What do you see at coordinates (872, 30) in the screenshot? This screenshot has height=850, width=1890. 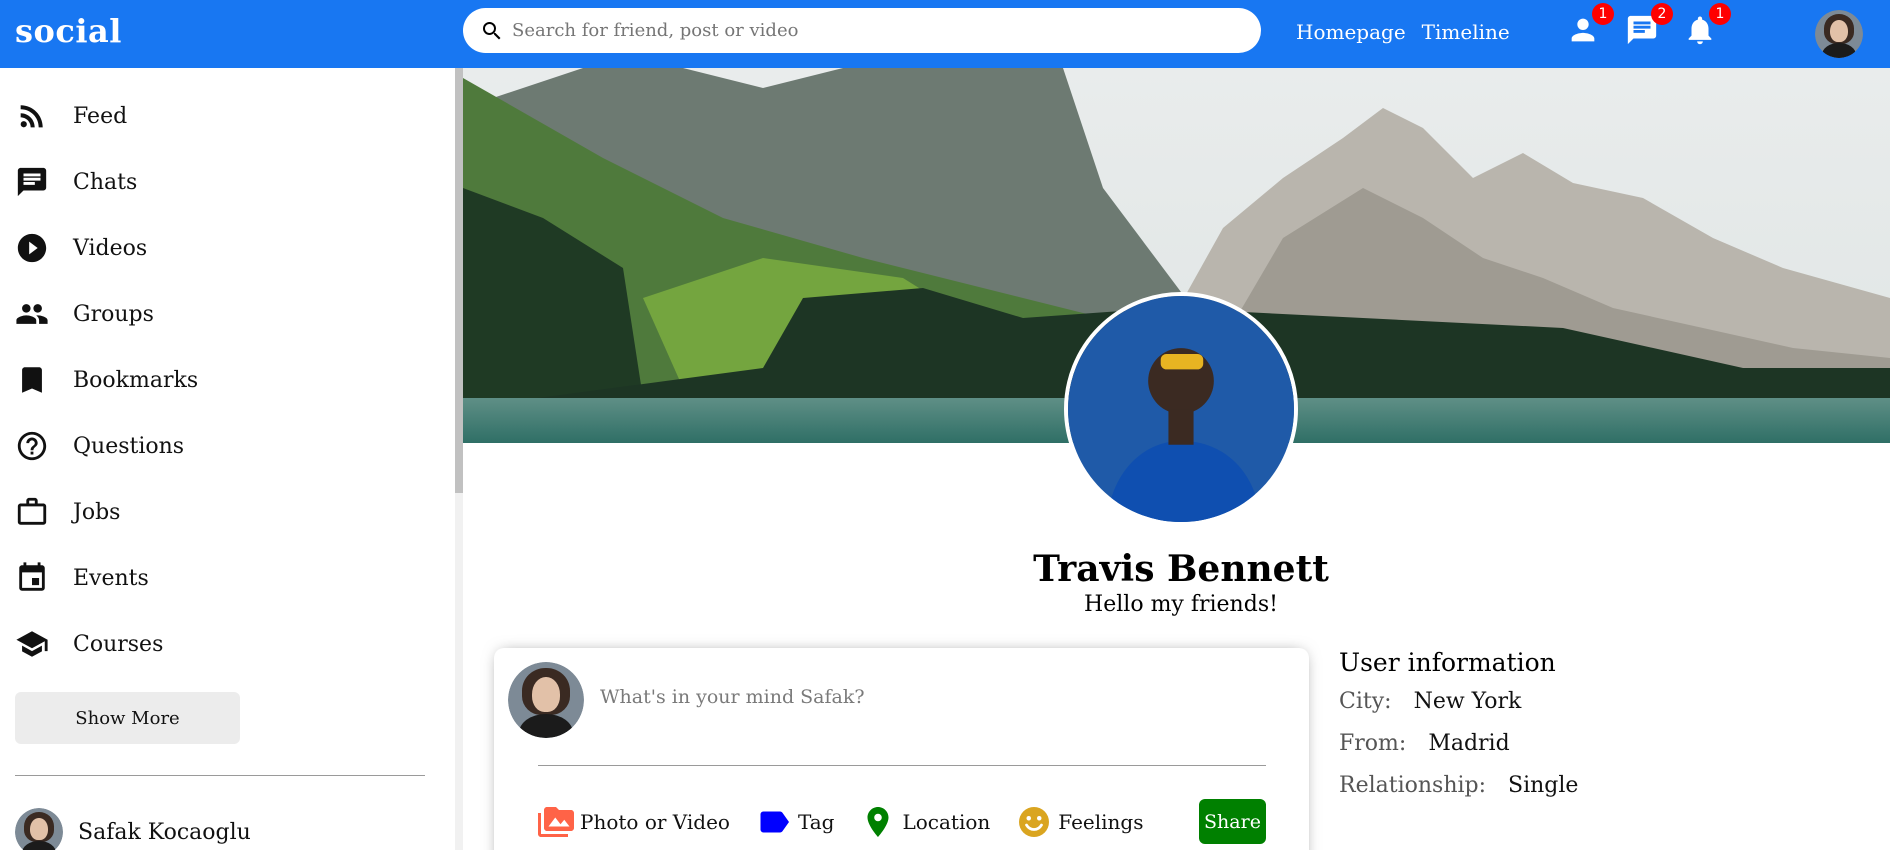 I see `search-input` at bounding box center [872, 30].